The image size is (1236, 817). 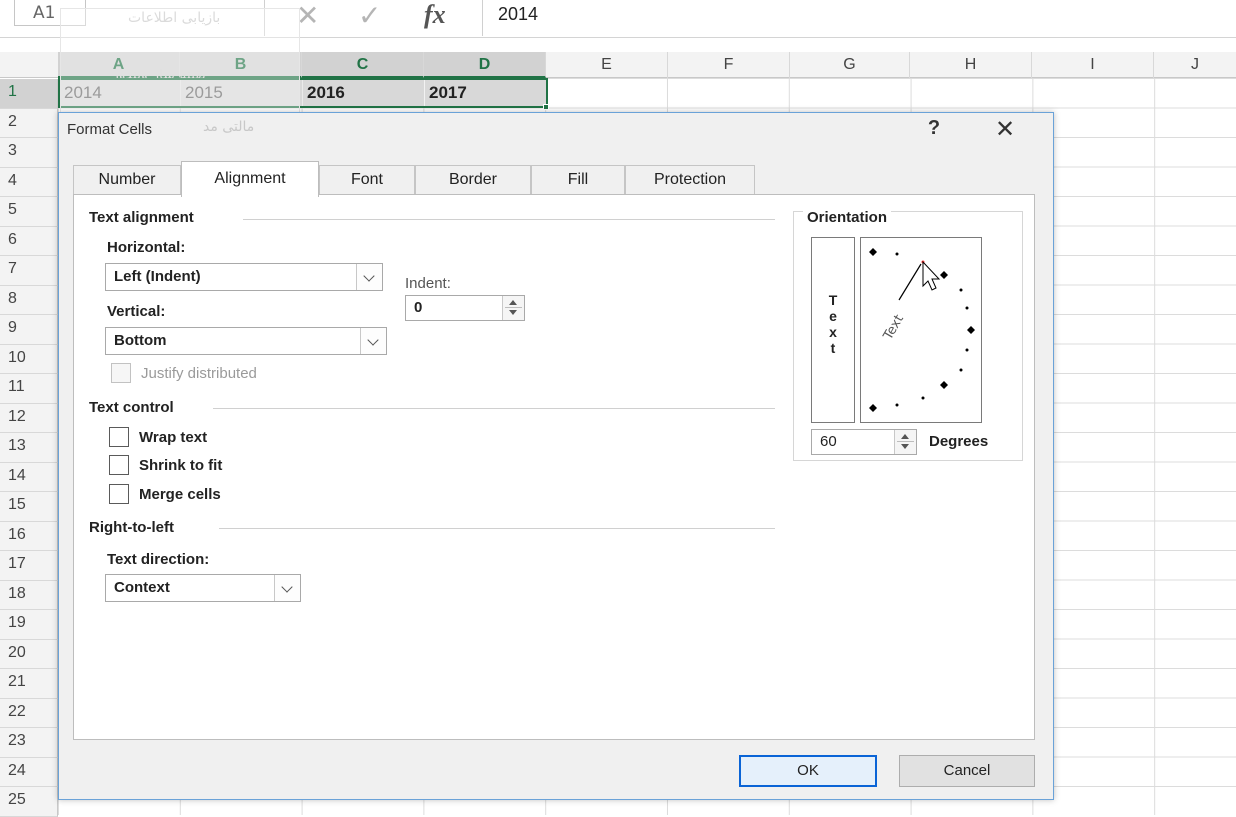 I want to click on text-direction-label: Text direction:, so click(x=158, y=559).